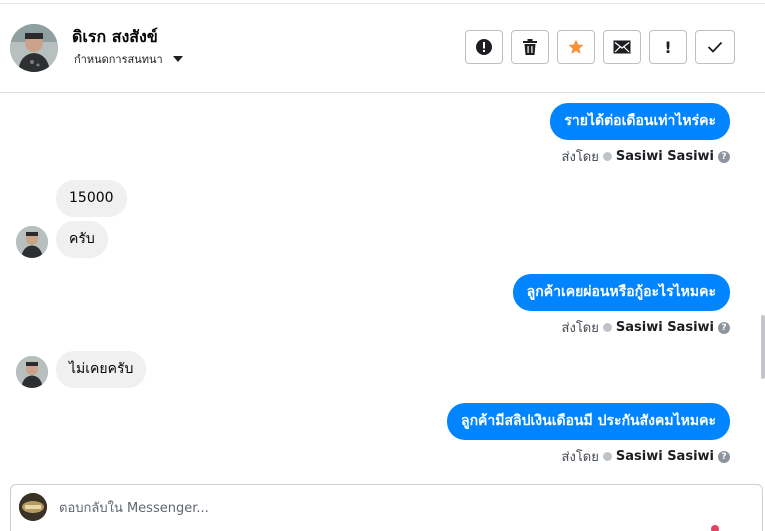 The width and height of the screenshot is (765, 531). I want to click on assign-conversation-dropdown: กำหนดการสนทนา, so click(128, 59).